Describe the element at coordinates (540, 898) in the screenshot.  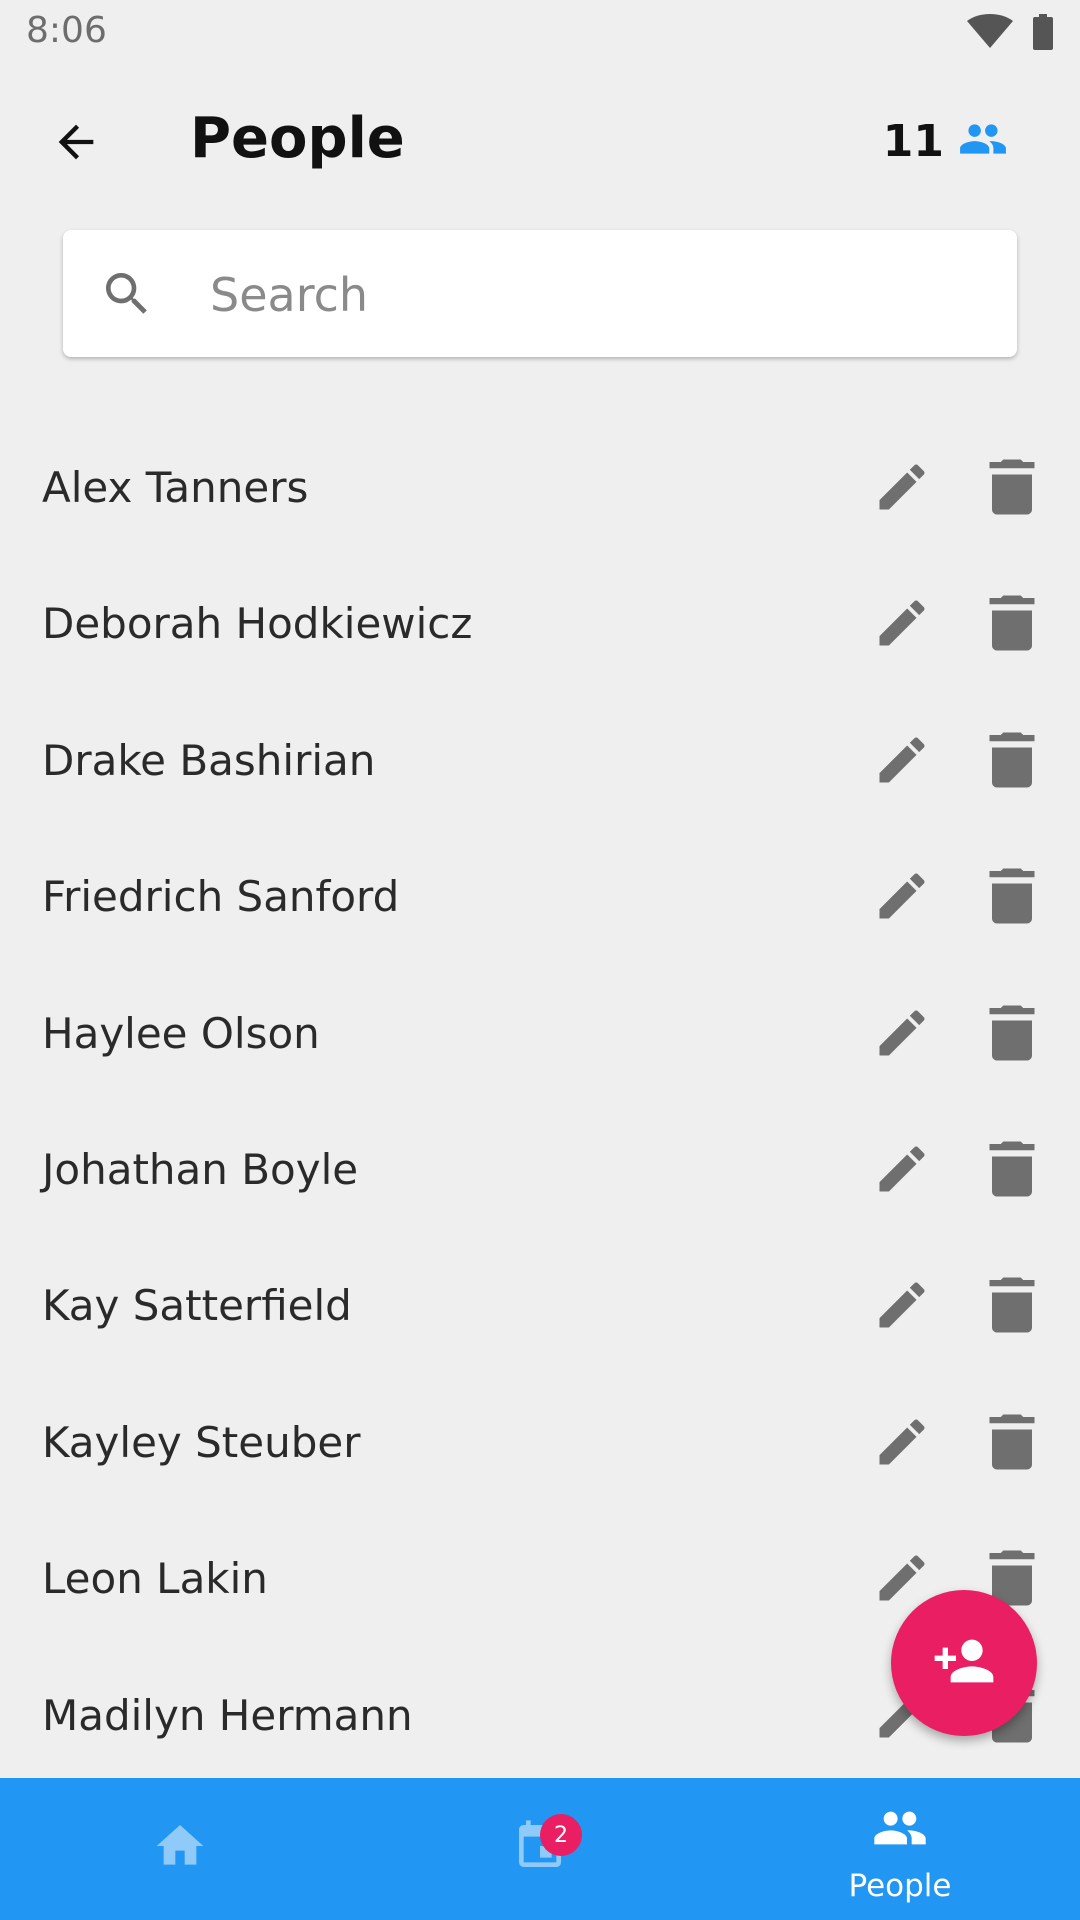
I see `list-item: Friedrich Sanford` at that location.